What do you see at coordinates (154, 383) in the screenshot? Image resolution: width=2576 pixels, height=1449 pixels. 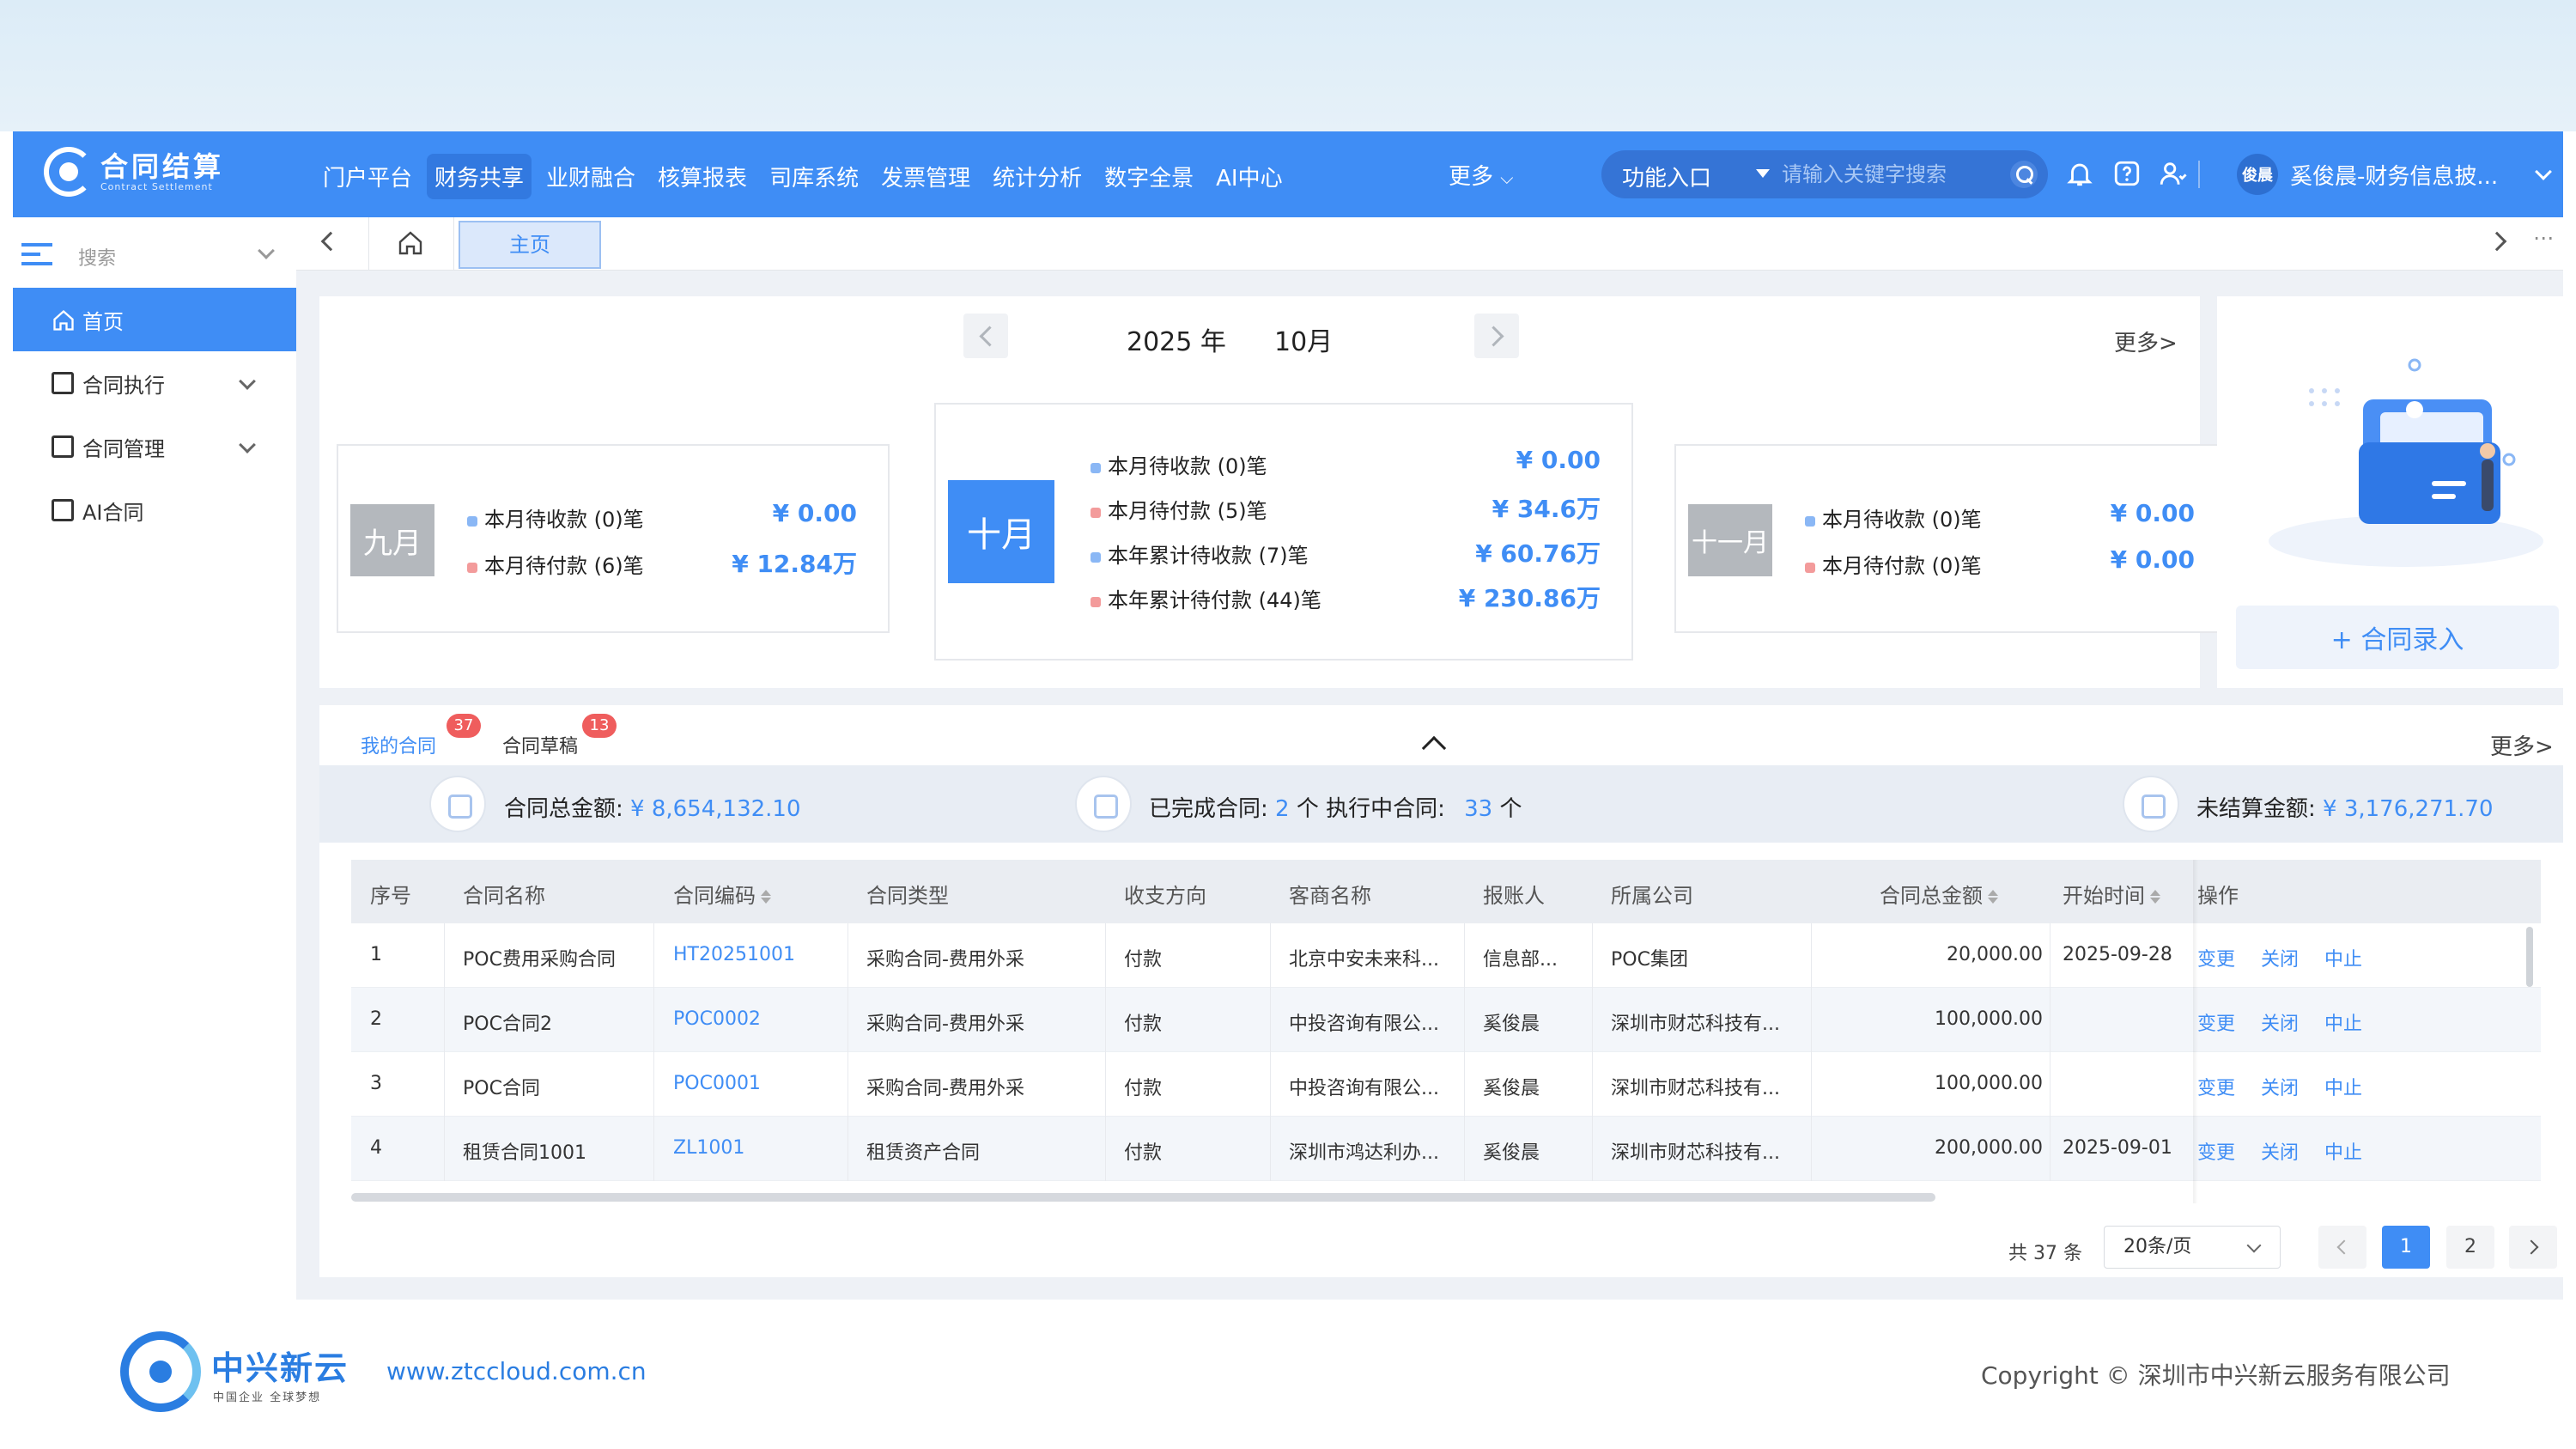 I see `sidebar-item-contract-execution: 合同执行` at bounding box center [154, 383].